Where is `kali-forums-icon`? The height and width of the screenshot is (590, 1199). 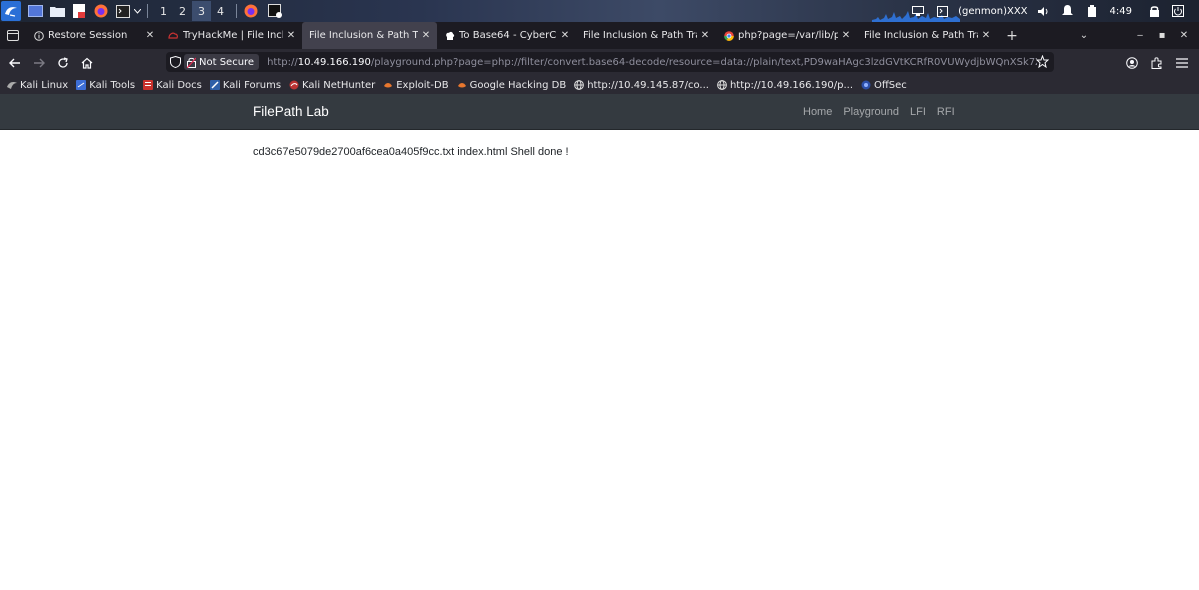 kali-forums-icon is located at coordinates (214, 85).